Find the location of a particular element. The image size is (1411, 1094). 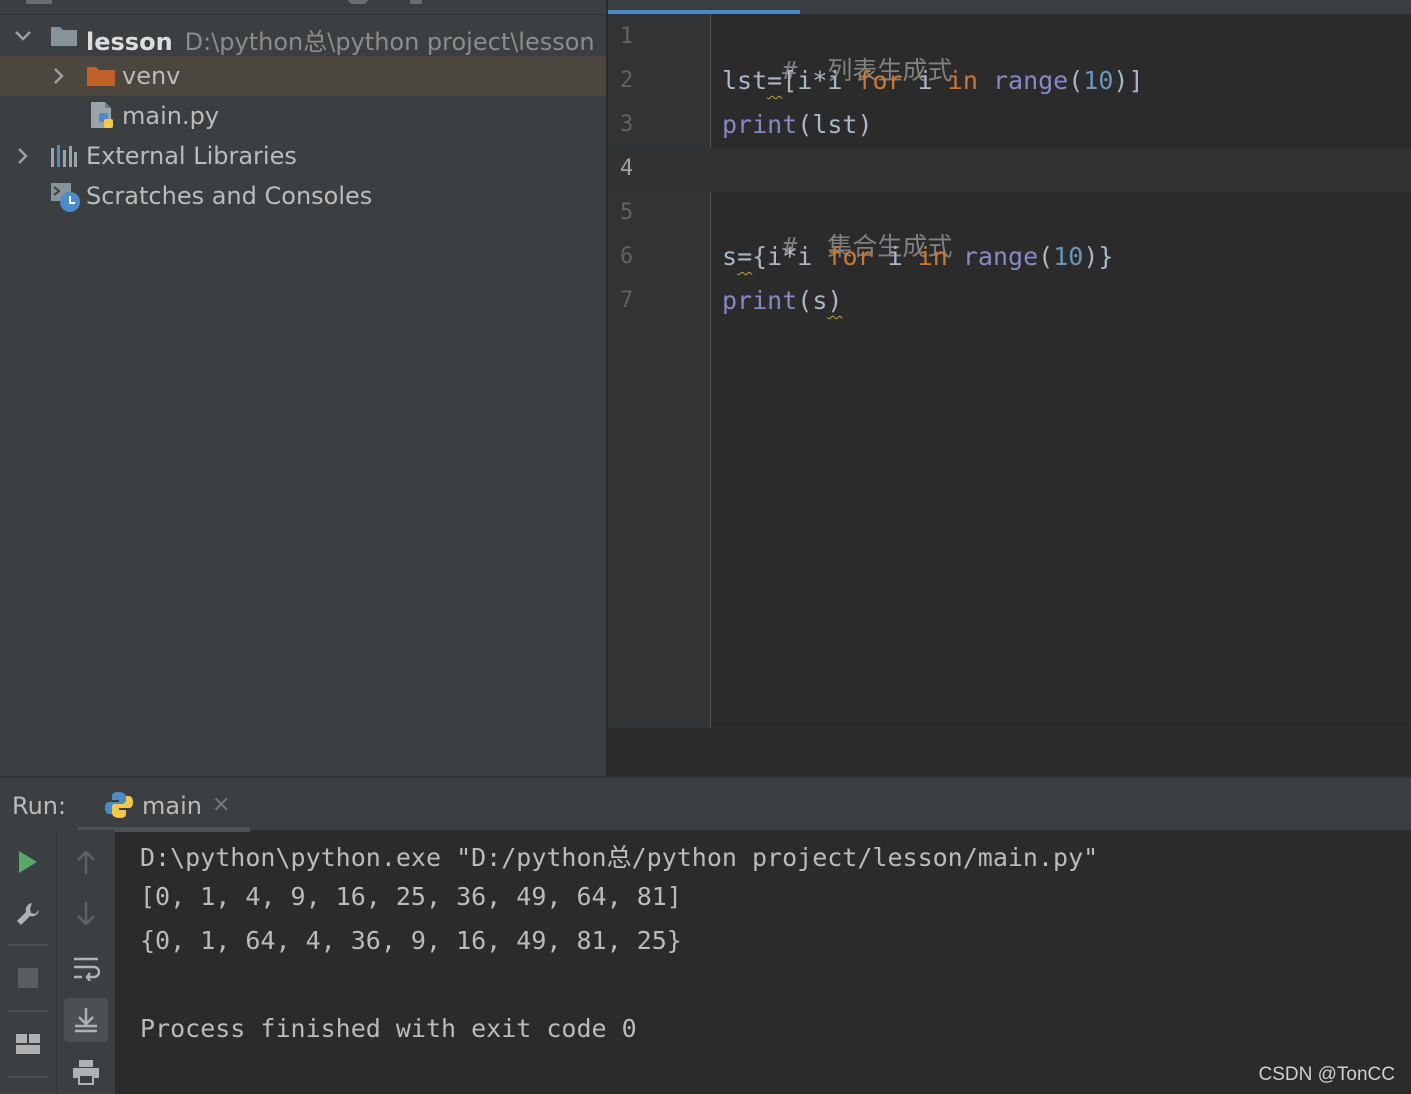

wrench-icon is located at coordinates (28, 914).